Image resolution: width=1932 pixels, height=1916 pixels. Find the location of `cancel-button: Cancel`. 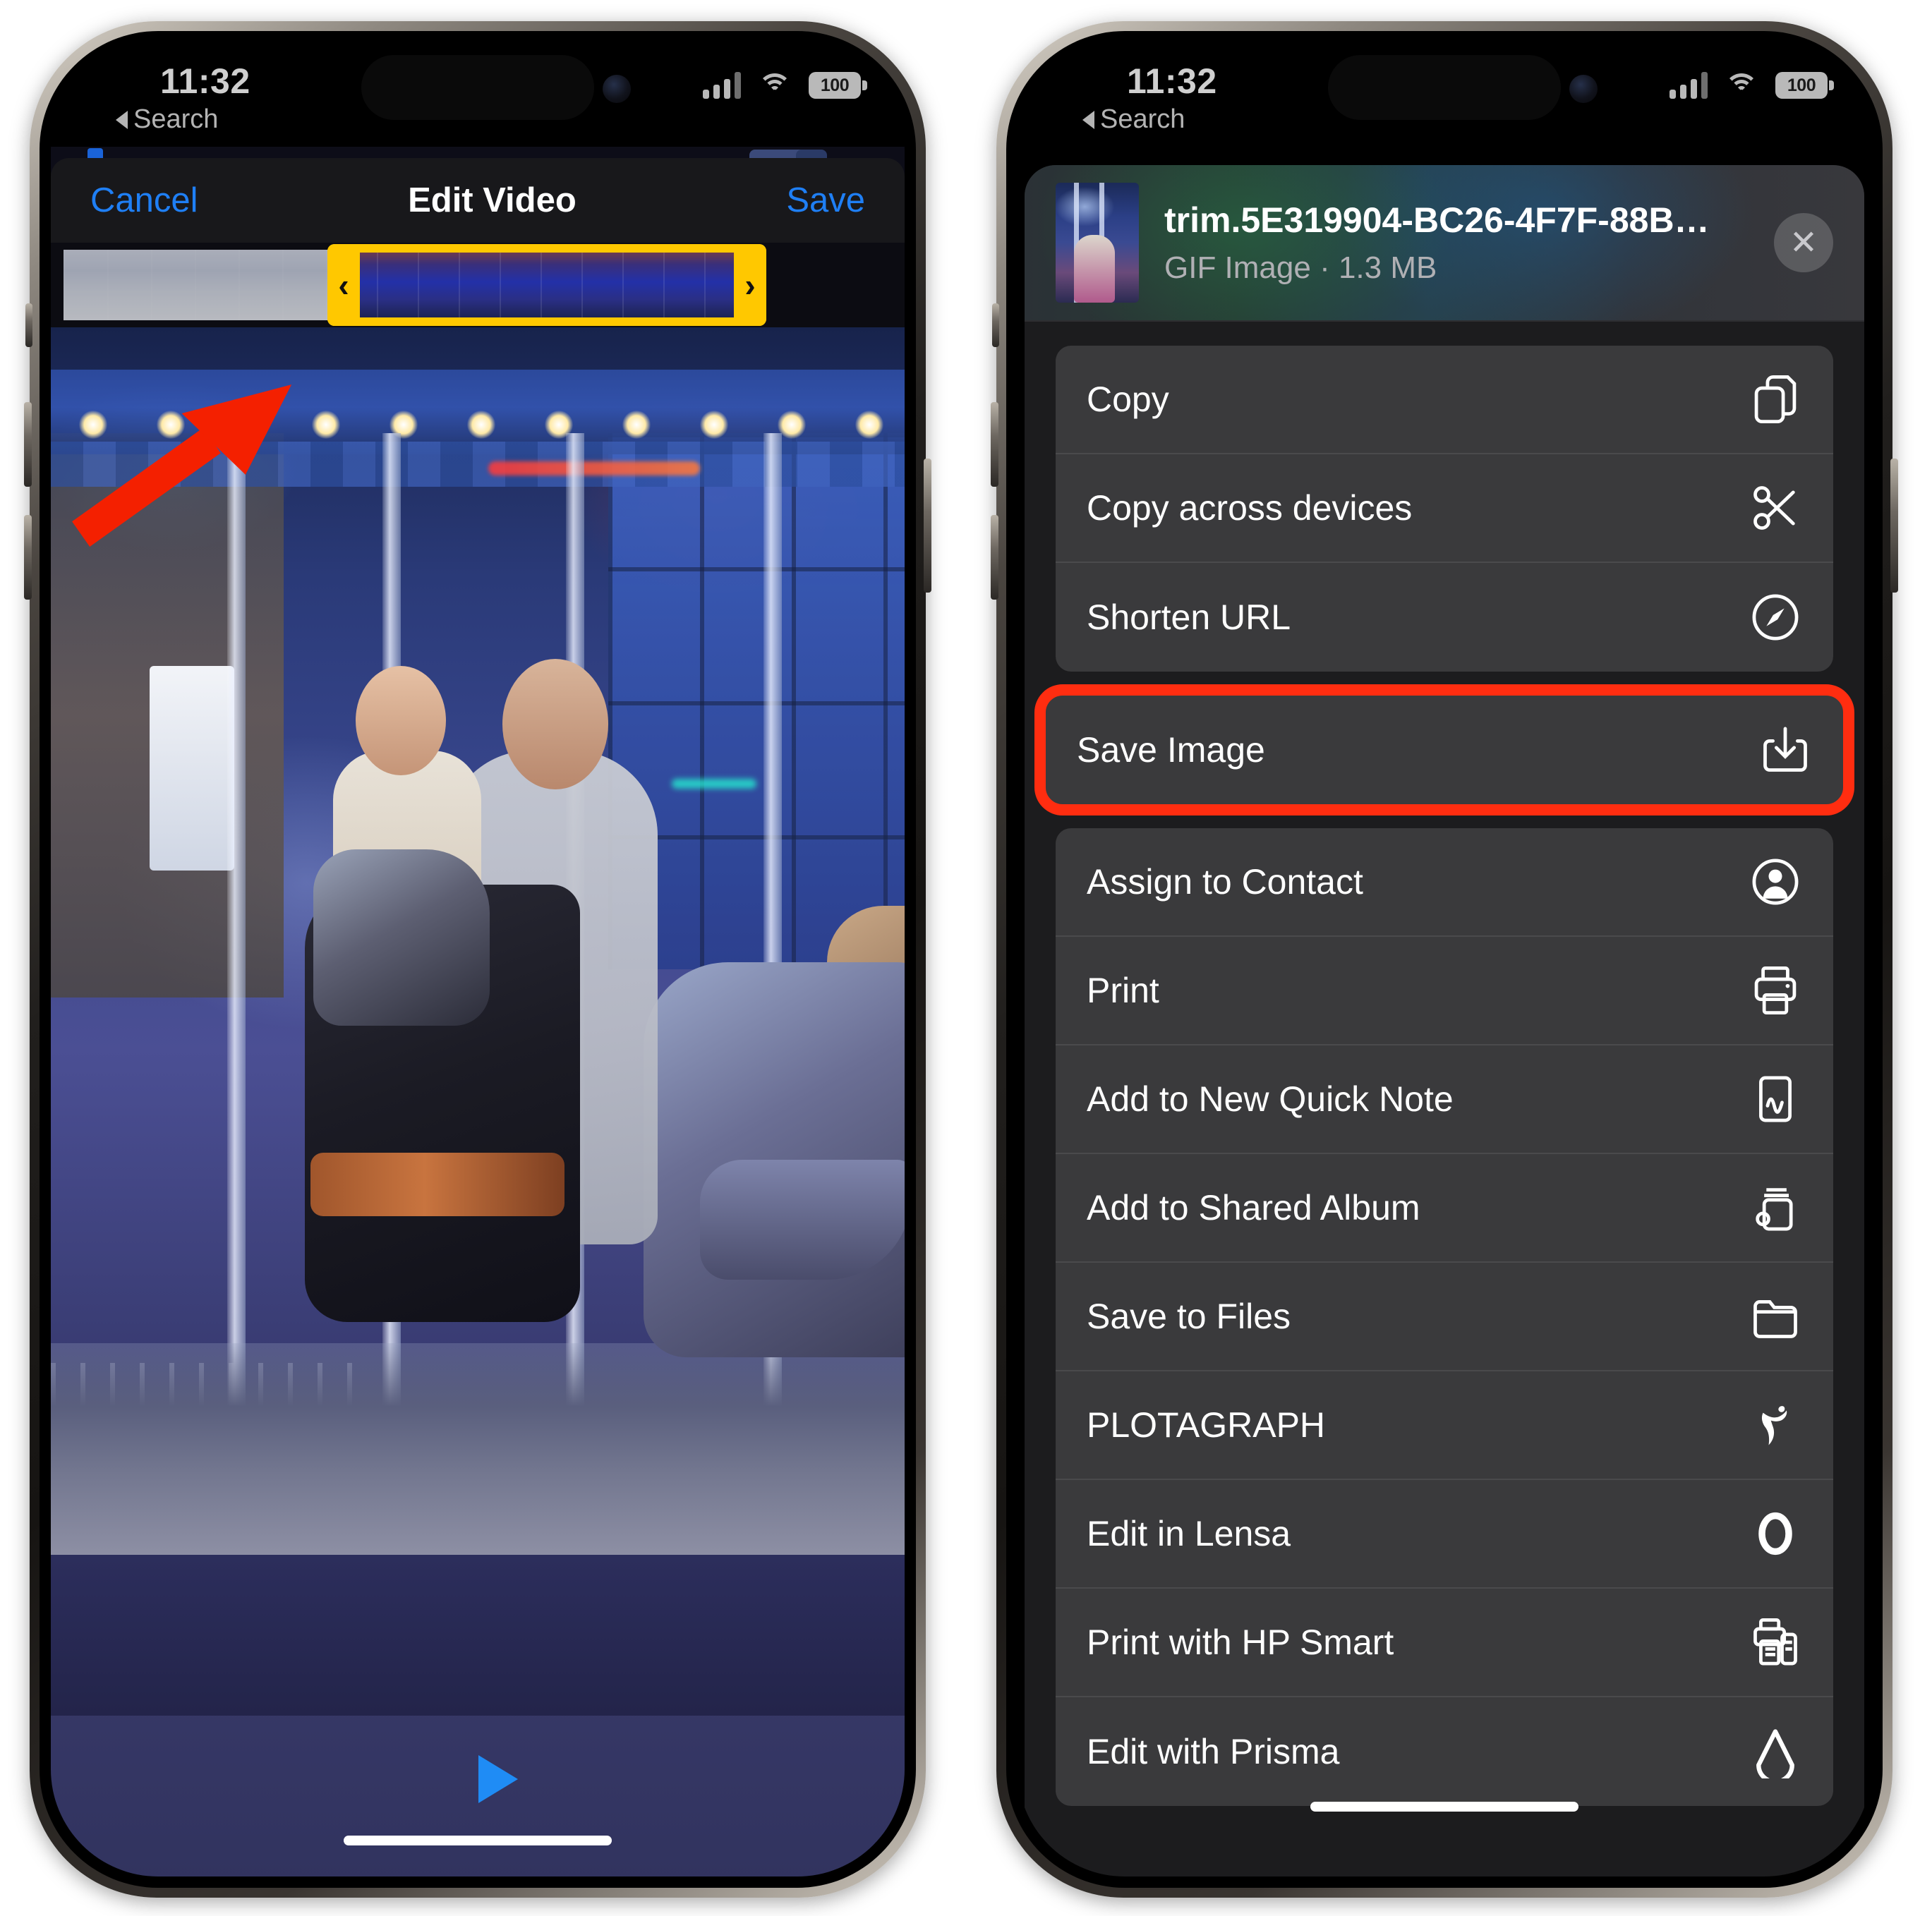

cancel-button: Cancel is located at coordinates (144, 201).